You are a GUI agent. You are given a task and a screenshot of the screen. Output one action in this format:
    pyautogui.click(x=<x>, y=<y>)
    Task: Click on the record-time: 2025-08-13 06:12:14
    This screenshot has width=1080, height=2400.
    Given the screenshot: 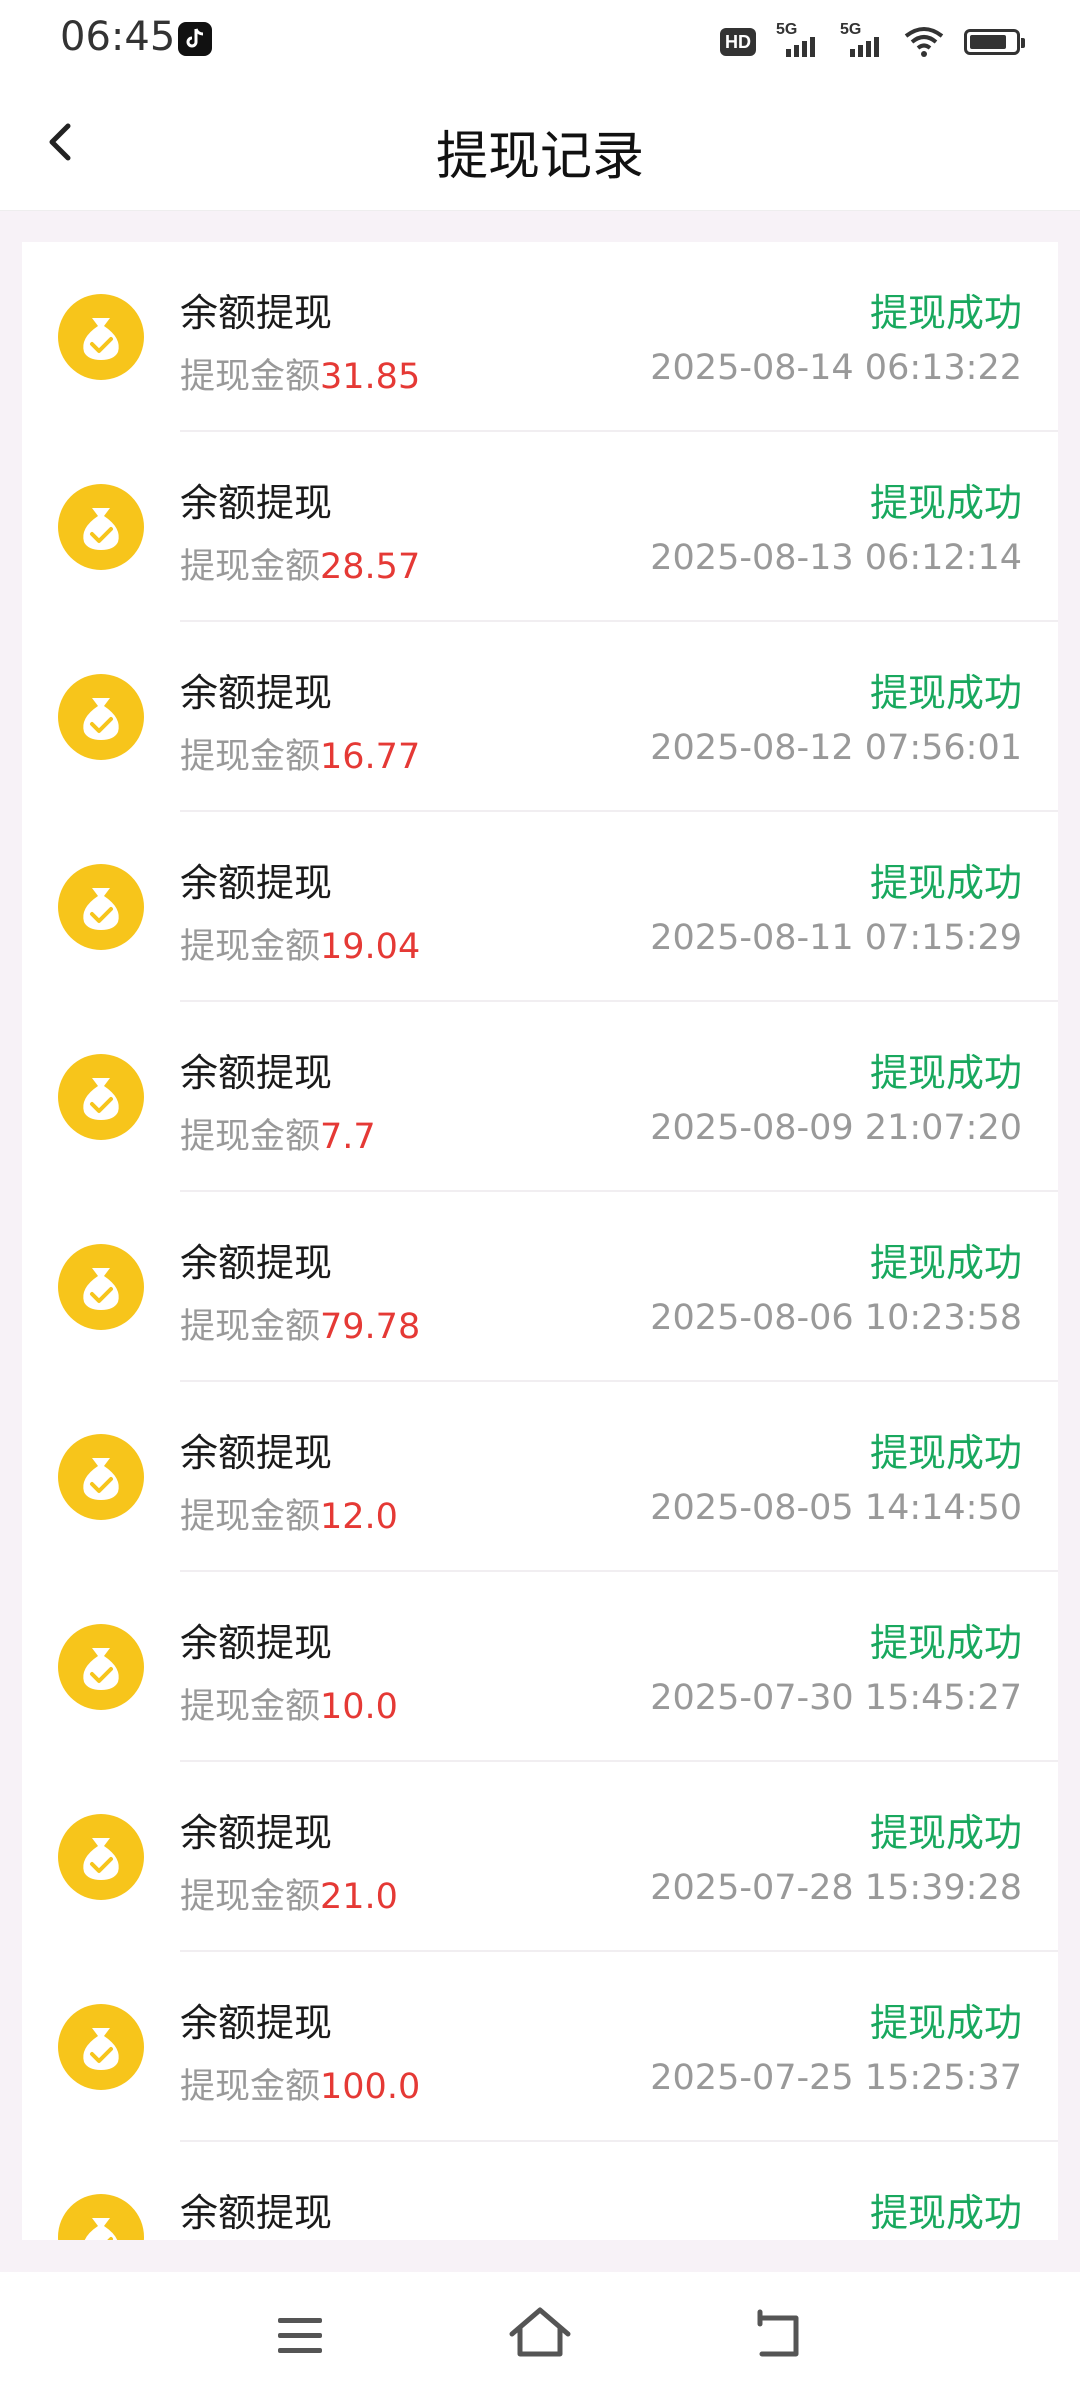 What is the action you would take?
    pyautogui.click(x=836, y=558)
    